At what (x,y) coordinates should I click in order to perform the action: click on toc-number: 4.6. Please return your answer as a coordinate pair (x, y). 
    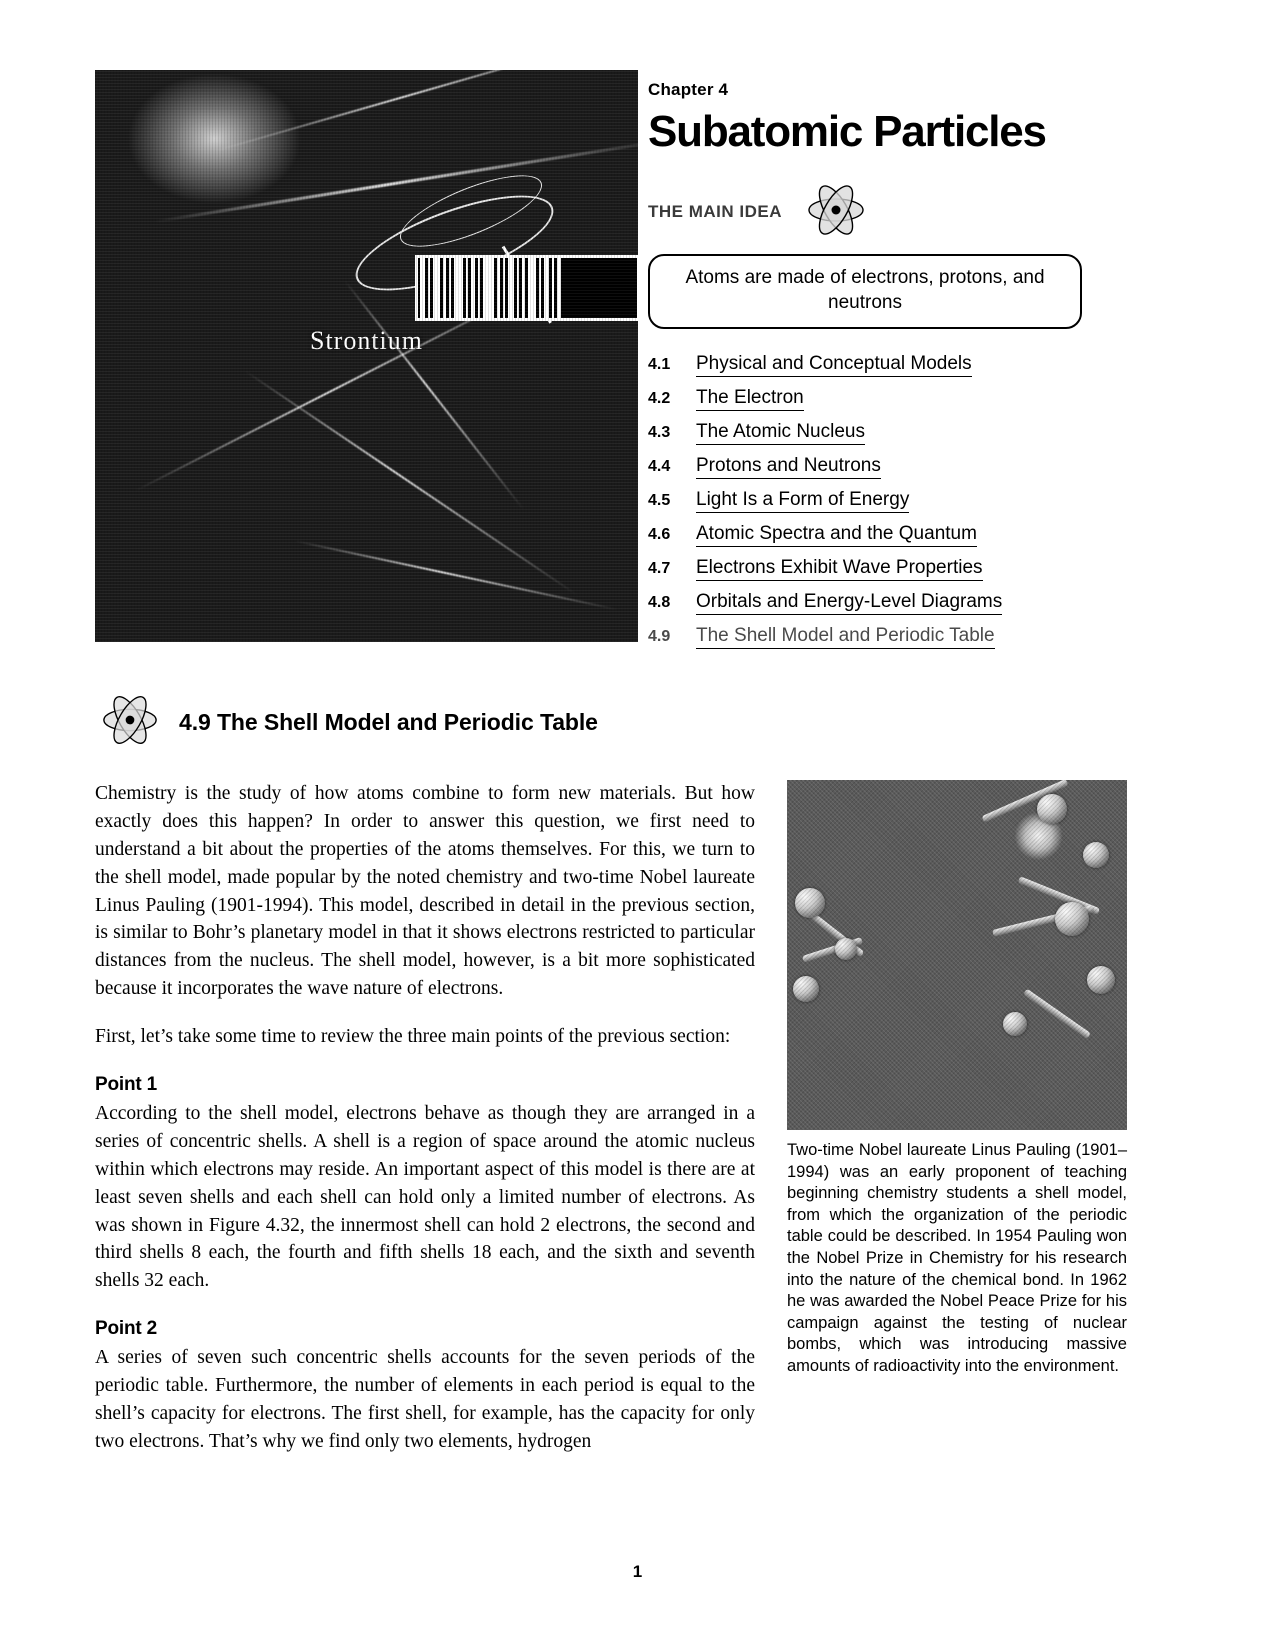
    Looking at the image, I should click on (659, 535).